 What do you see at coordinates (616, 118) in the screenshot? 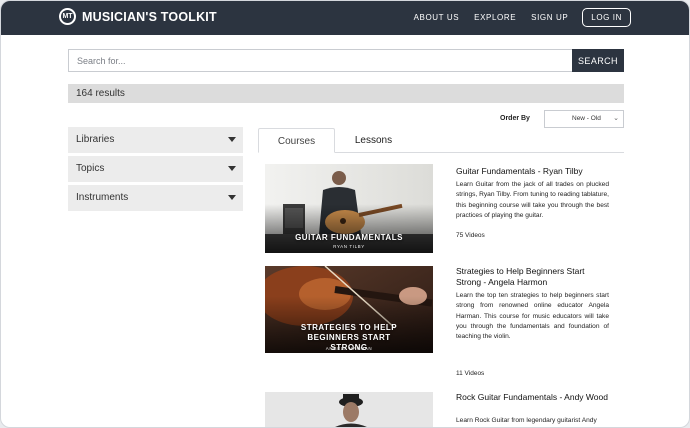
I see `chevron-down-icon: ⌄` at bounding box center [616, 118].